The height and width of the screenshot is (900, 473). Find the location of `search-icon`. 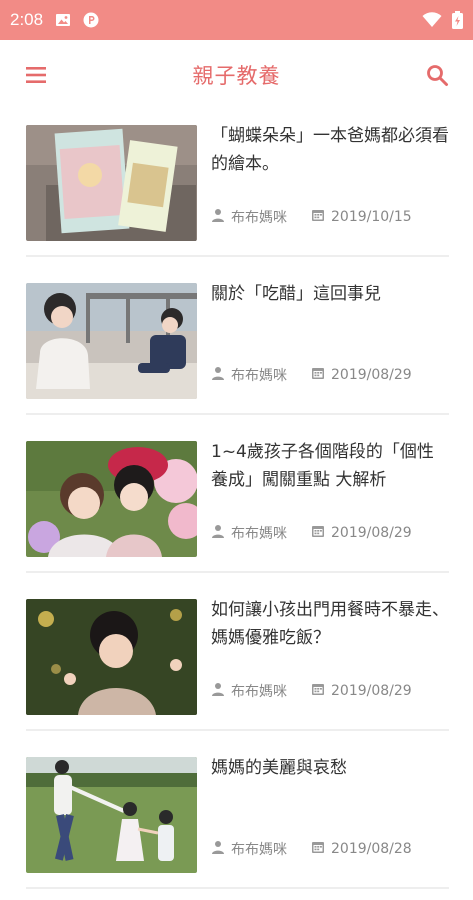

search-icon is located at coordinates (437, 75).